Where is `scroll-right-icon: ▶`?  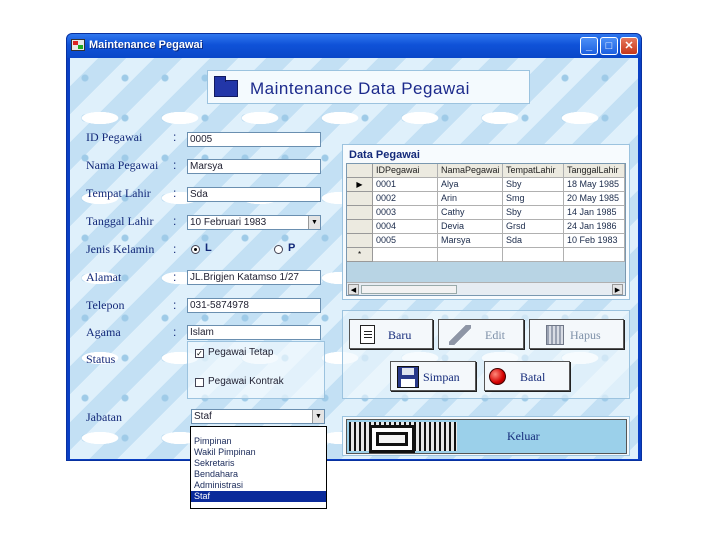
scroll-right-icon: ▶ is located at coordinates (617, 289).